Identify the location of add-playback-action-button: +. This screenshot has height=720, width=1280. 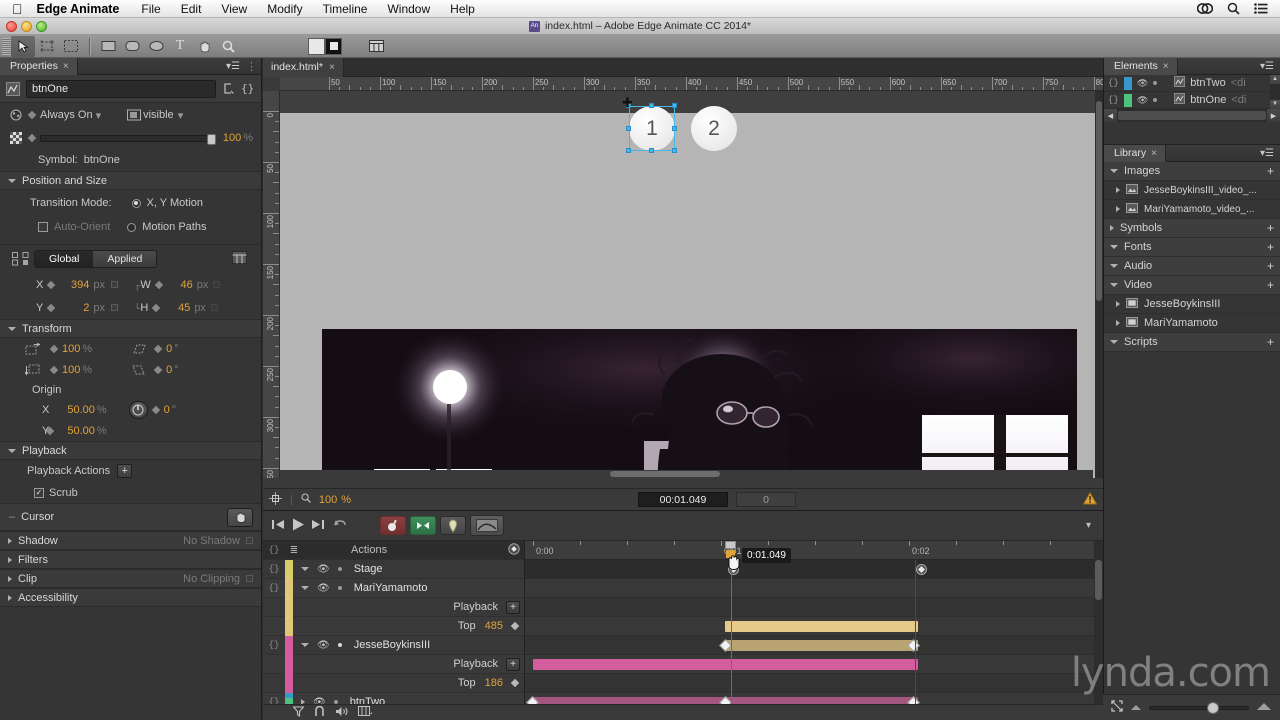
(125, 471).